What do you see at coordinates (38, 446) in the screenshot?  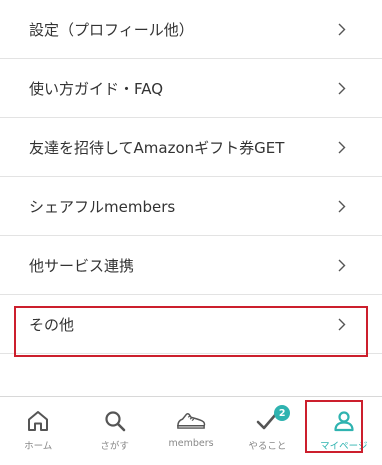 I see `tab-label: ホーム` at bounding box center [38, 446].